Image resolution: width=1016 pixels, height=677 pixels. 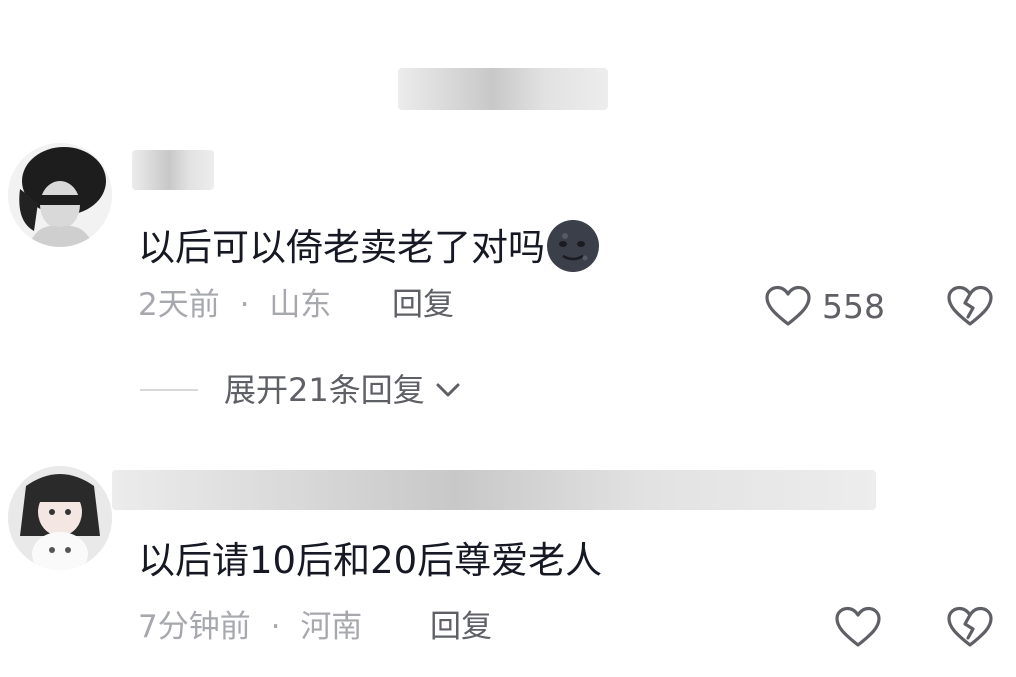 What do you see at coordinates (369, 246) in the screenshot?
I see `comment-text: 以后可以倚老卖老了对吗` at bounding box center [369, 246].